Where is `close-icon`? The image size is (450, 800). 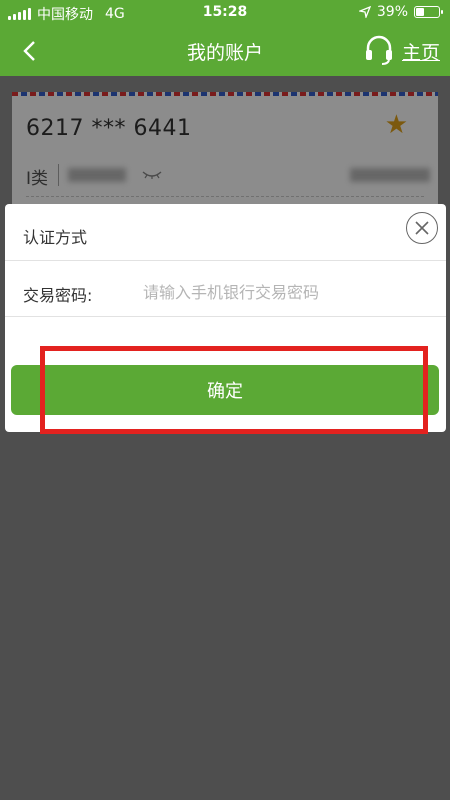 close-icon is located at coordinates (422, 228).